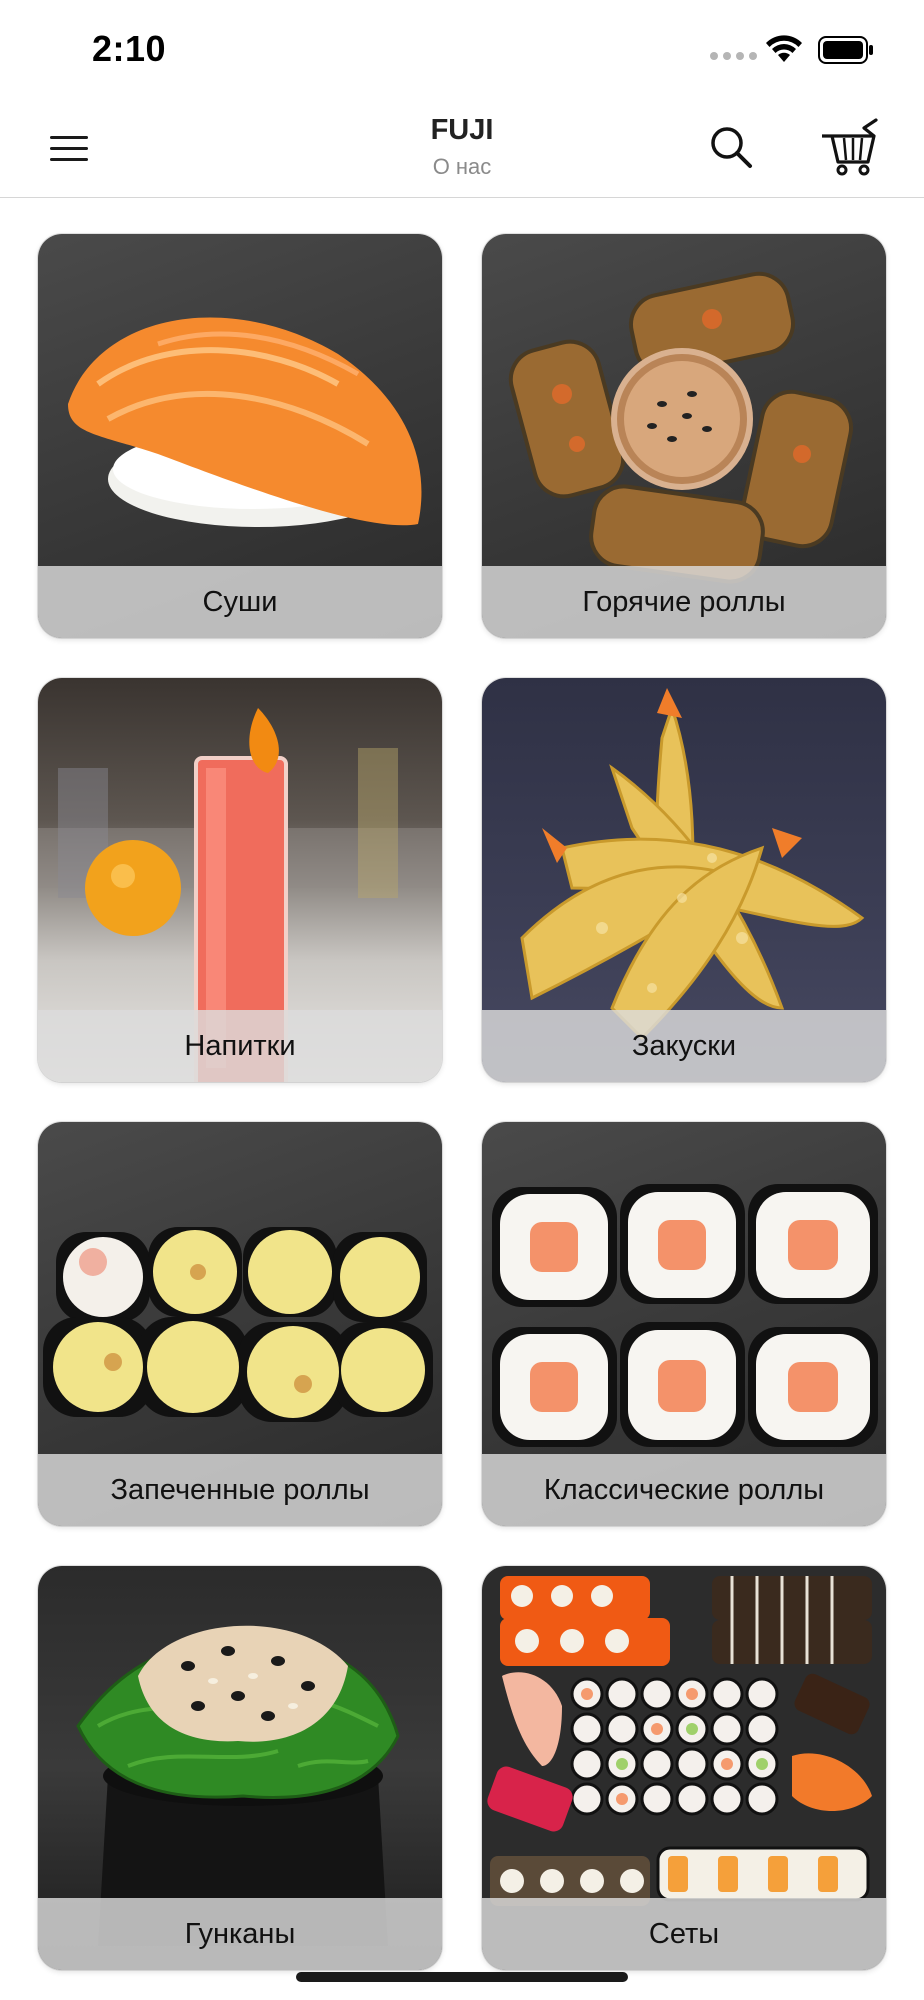 The width and height of the screenshot is (924, 2000). I want to click on category-card-classic-rolls: Классические роллы, so click(684, 1324).